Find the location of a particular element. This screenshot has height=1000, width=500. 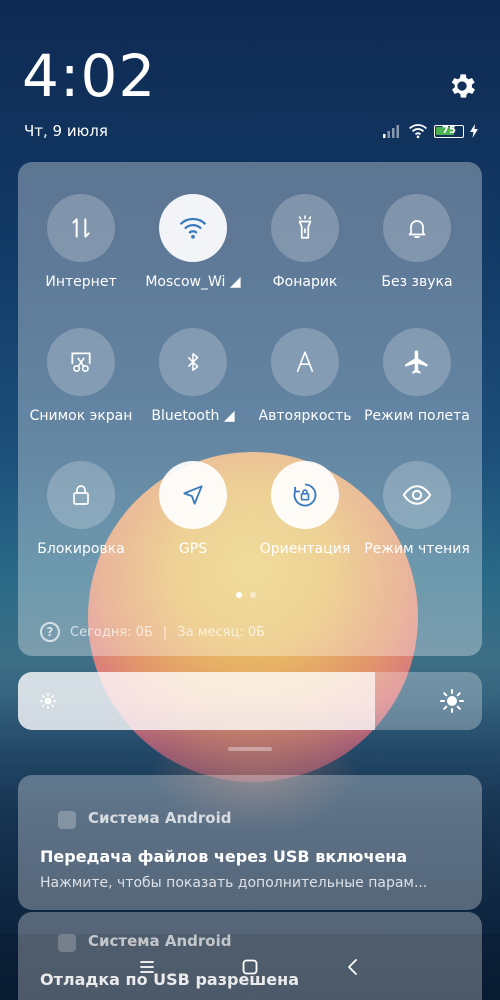

battery-icon: 75 is located at coordinates (449, 131).